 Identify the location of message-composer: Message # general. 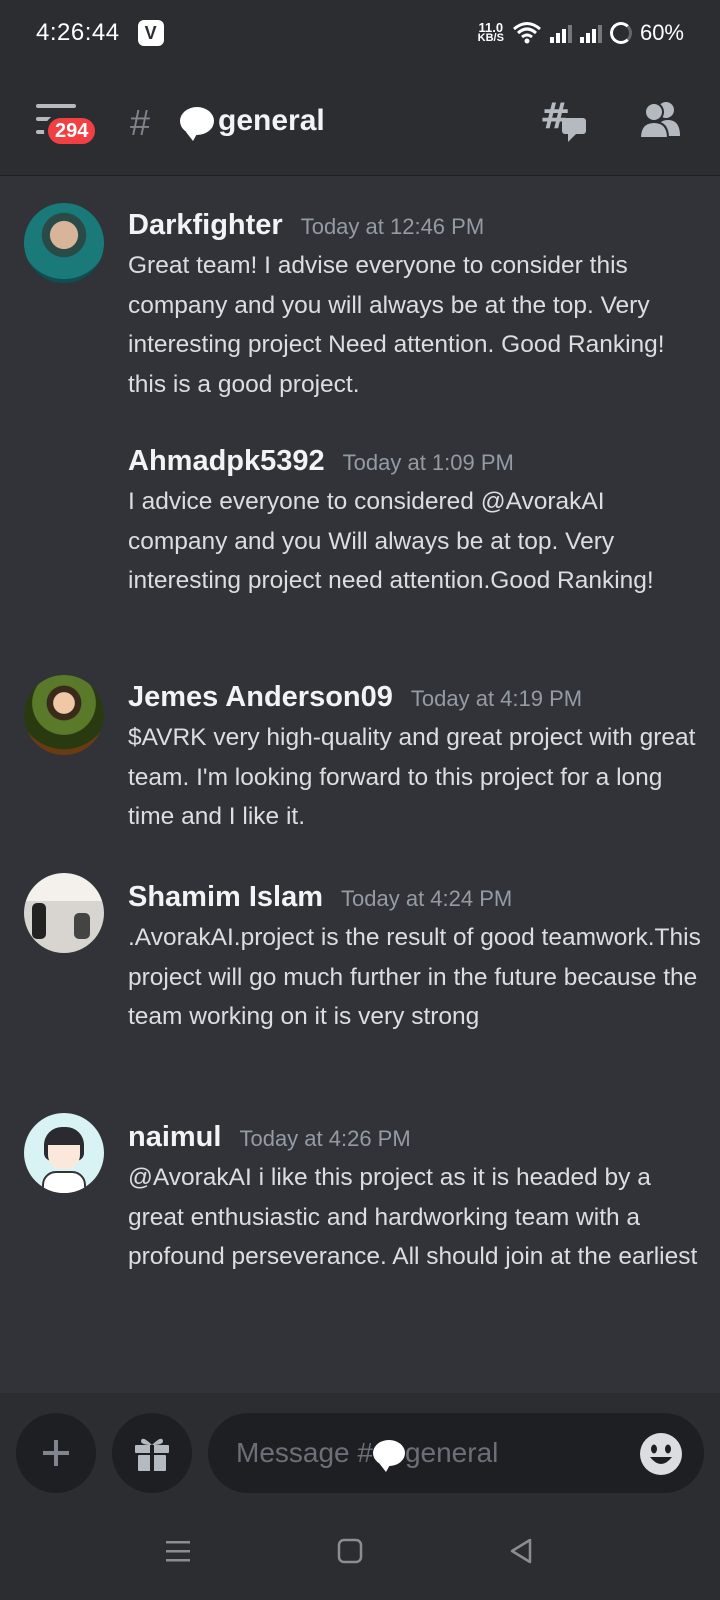
(360, 1448).